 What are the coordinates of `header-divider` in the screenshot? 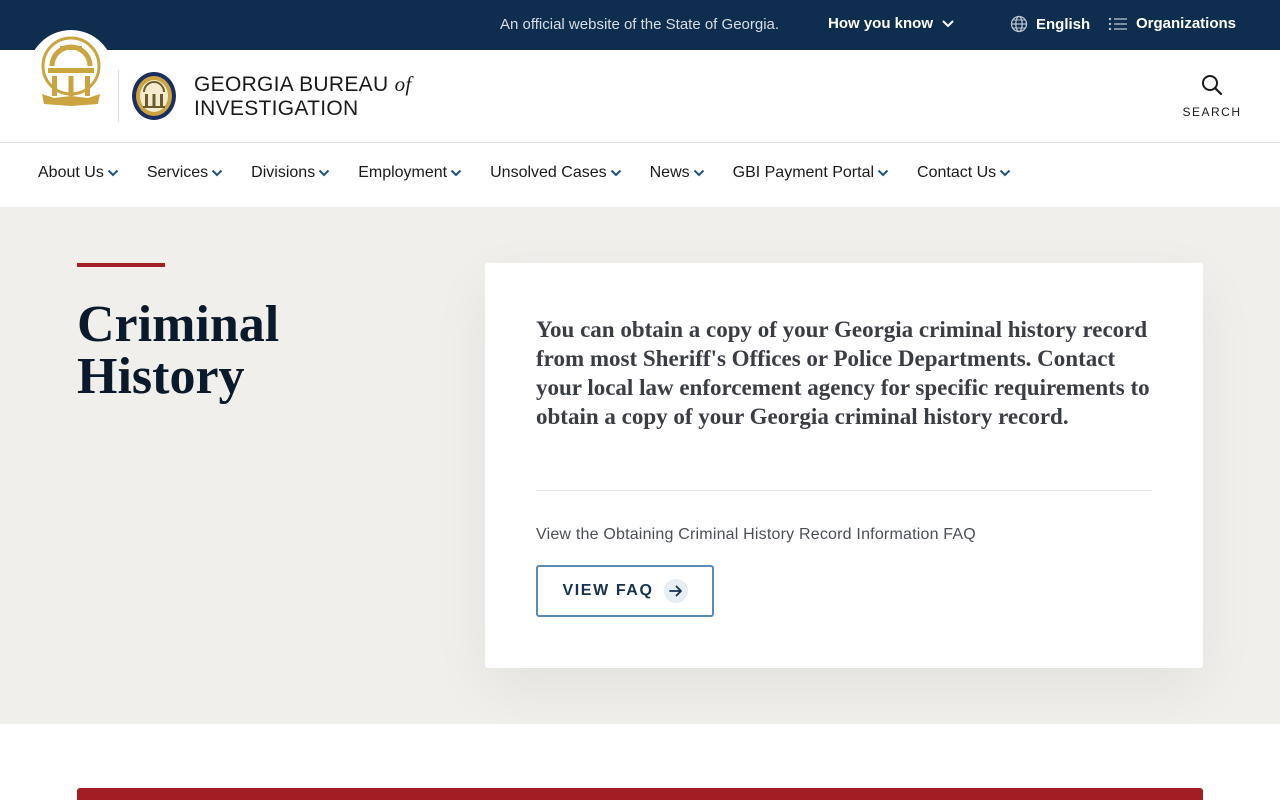 It's located at (118, 96).